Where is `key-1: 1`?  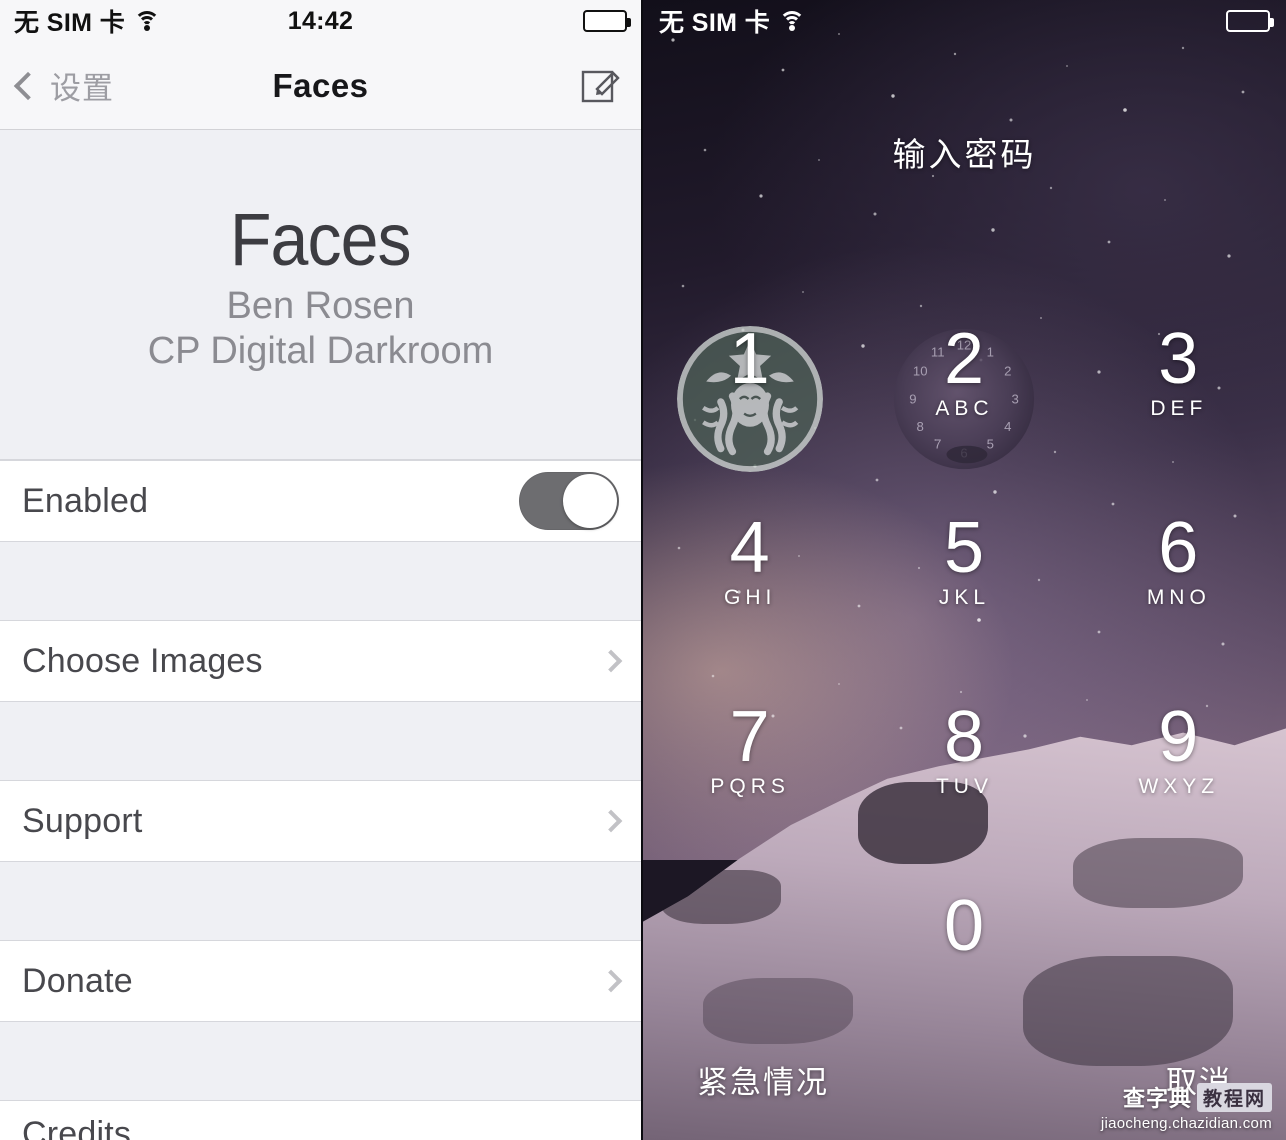
key-1: 1 is located at coordinates (750, 395).